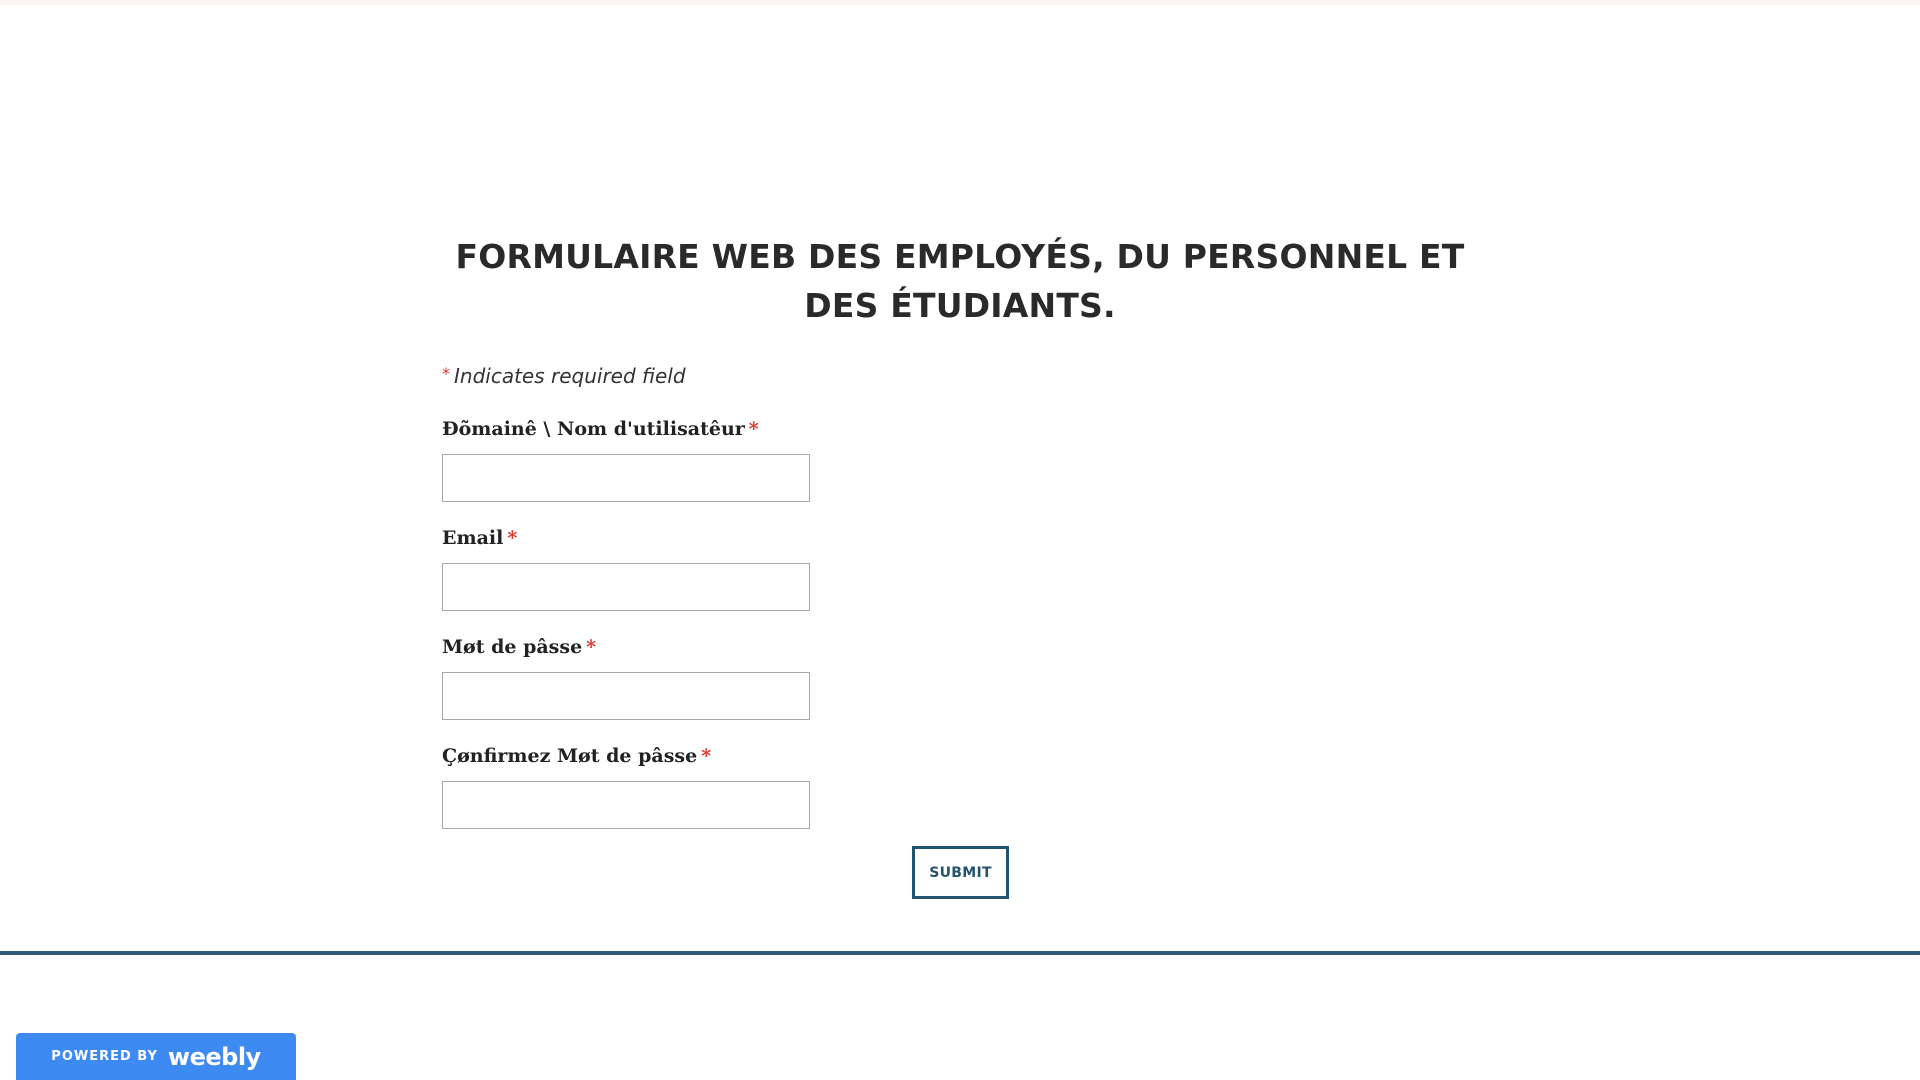 The height and width of the screenshot is (1080, 1920). What do you see at coordinates (626, 587) in the screenshot?
I see `email-input` at bounding box center [626, 587].